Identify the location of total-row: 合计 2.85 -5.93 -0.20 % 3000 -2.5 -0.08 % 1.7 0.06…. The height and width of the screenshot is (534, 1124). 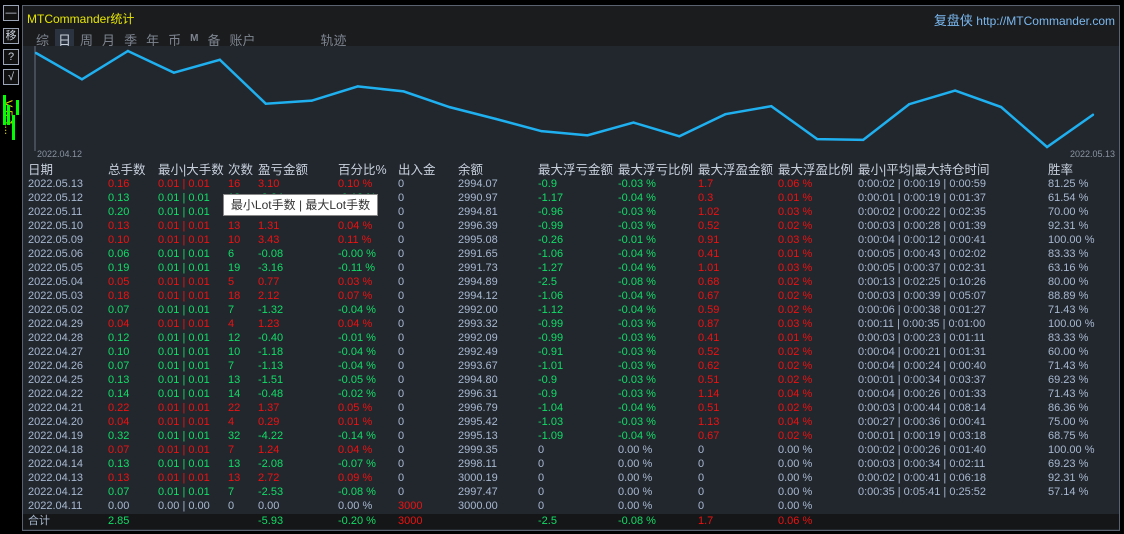
(571, 521).